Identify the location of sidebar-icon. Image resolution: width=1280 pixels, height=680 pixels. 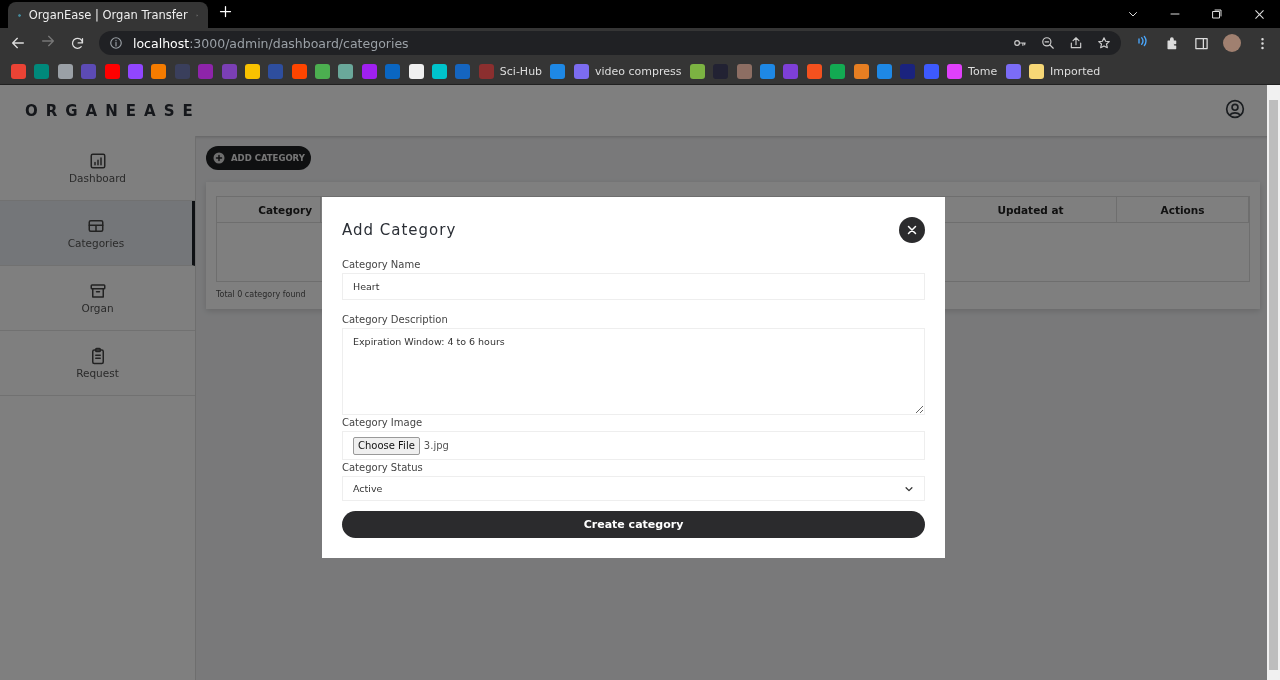
(1201, 43).